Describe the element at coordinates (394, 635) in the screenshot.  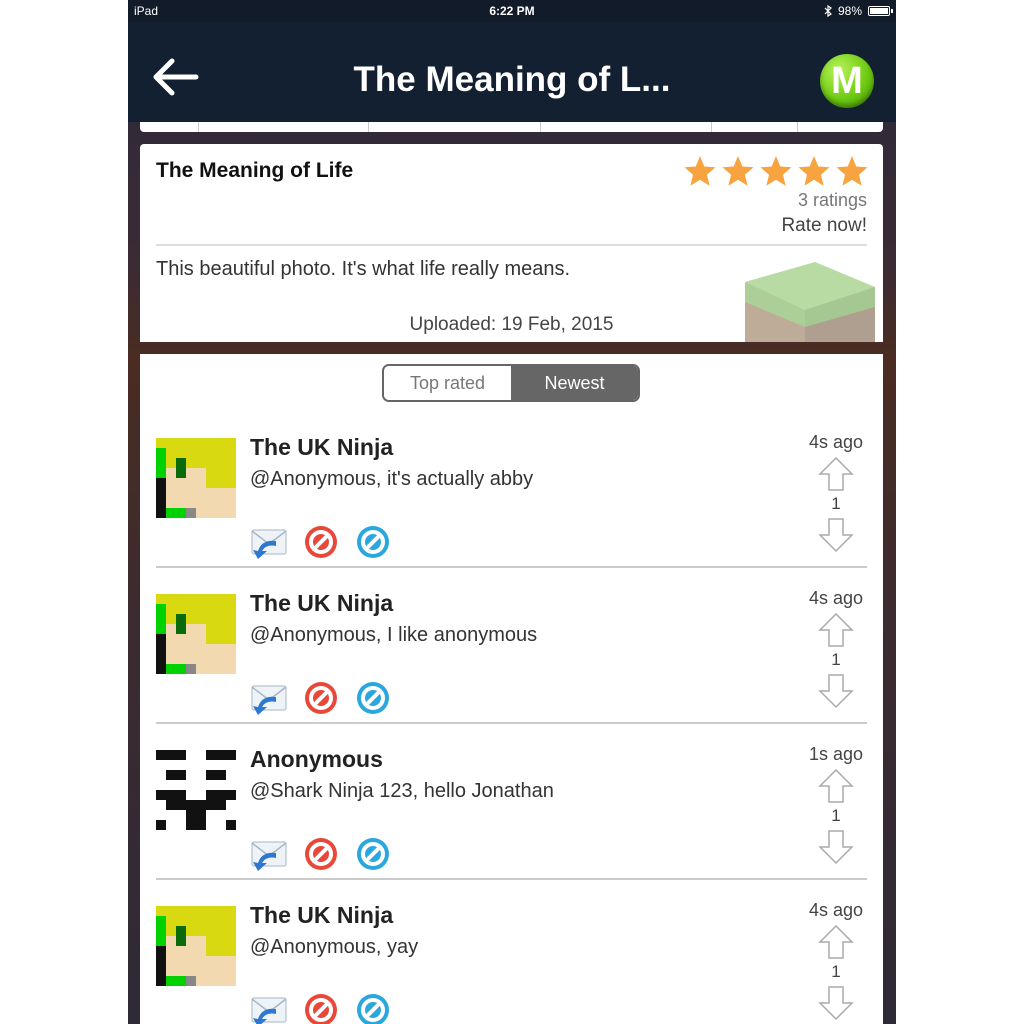
I see `comment-text: @Anonymous, I like anonymous` at that location.